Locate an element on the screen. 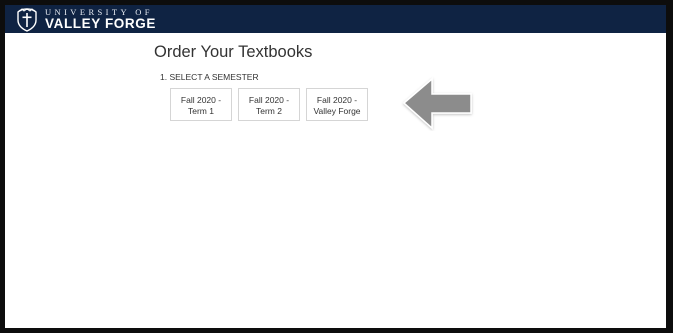 The image size is (673, 333). semester-button-term-1: Fall 2020 - Term 1 is located at coordinates (201, 104).